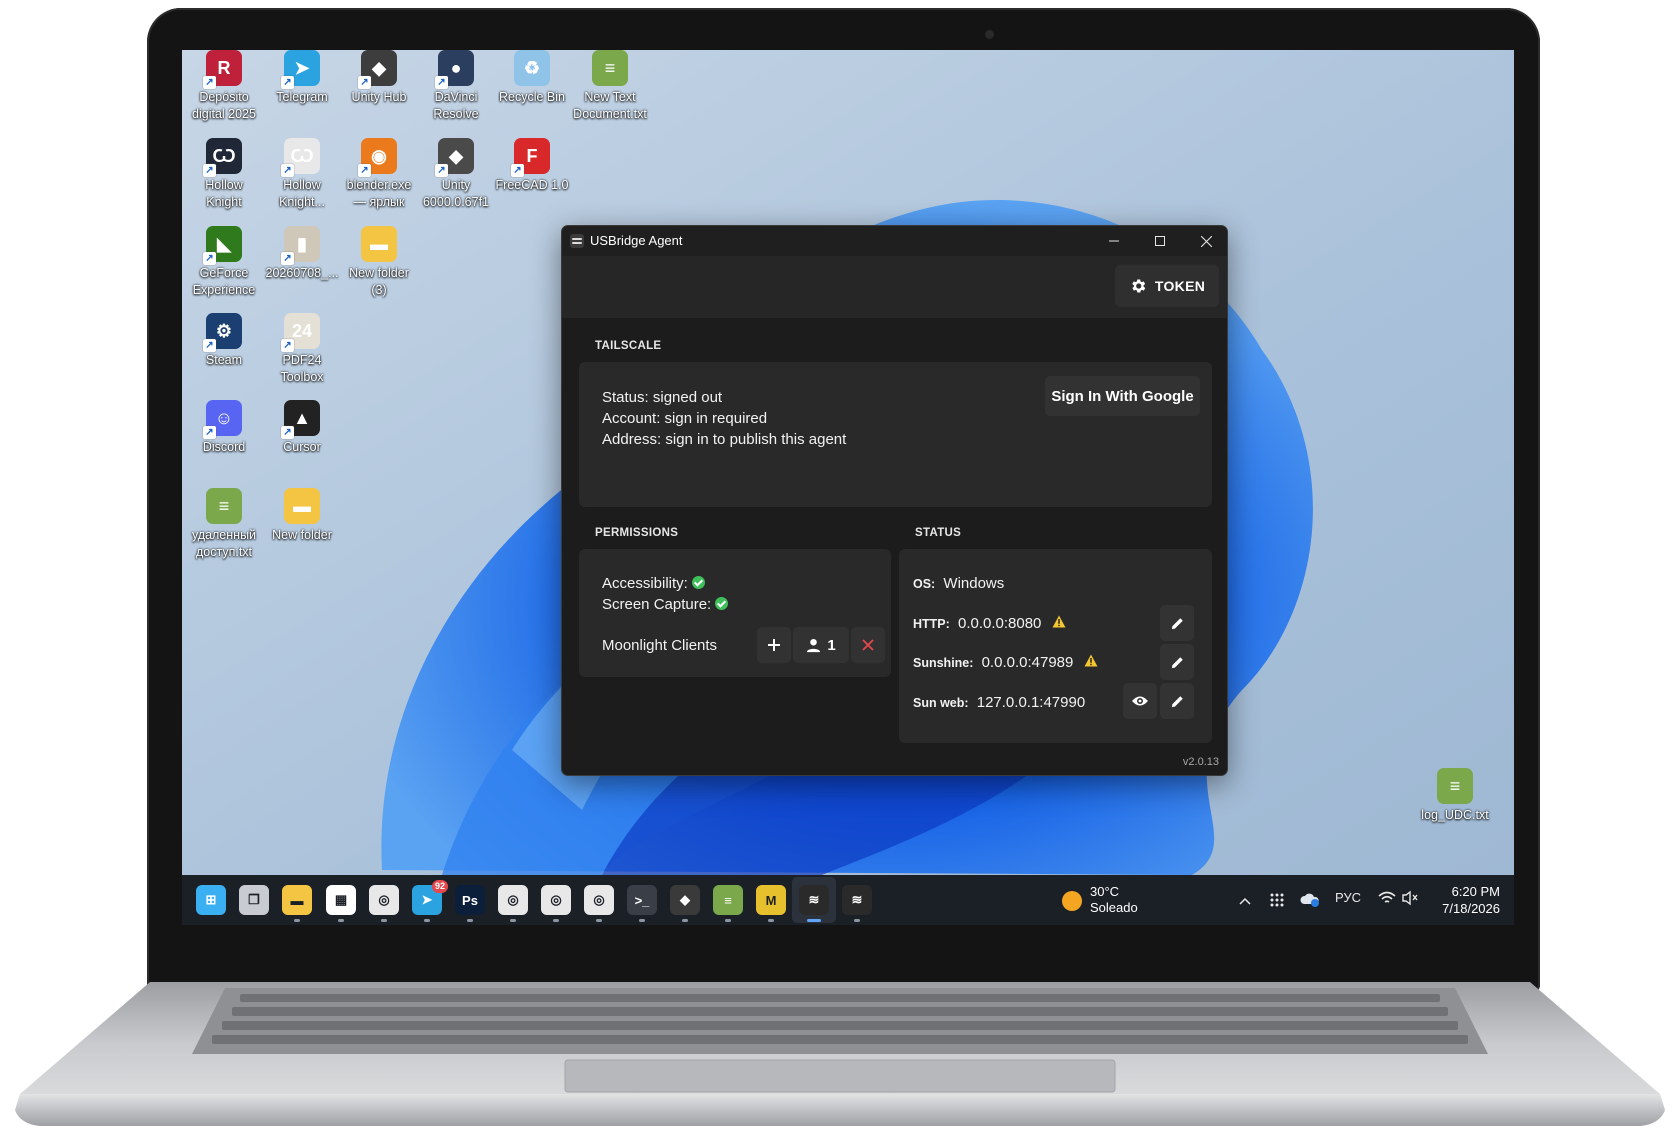 This screenshot has height=1136, width=1677. What do you see at coordinates (222, 69) in the screenshot?
I see `deposito-icon: R ↗` at bounding box center [222, 69].